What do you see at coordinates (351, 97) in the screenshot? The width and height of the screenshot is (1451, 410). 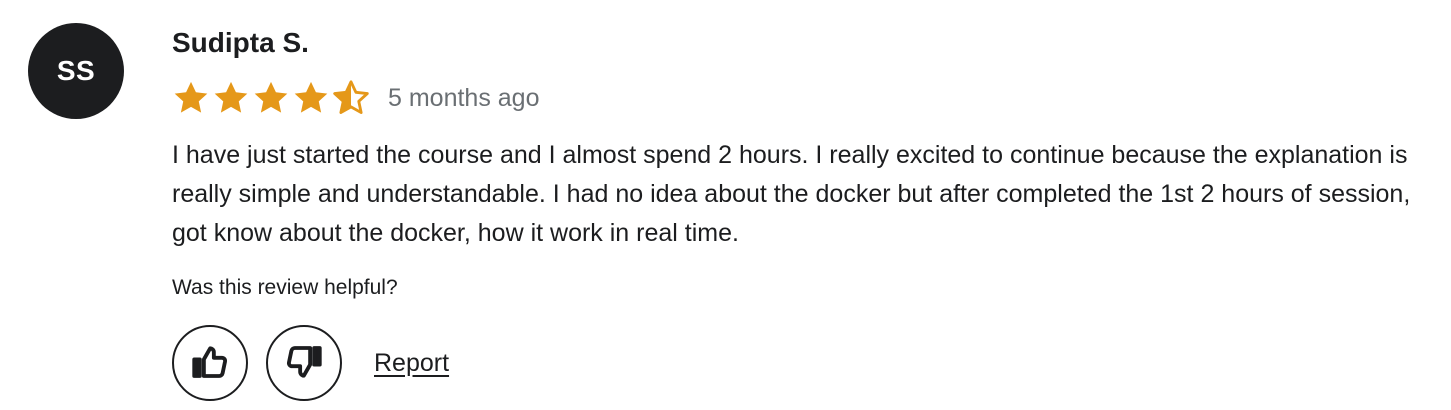 I see `star-half-icon` at bounding box center [351, 97].